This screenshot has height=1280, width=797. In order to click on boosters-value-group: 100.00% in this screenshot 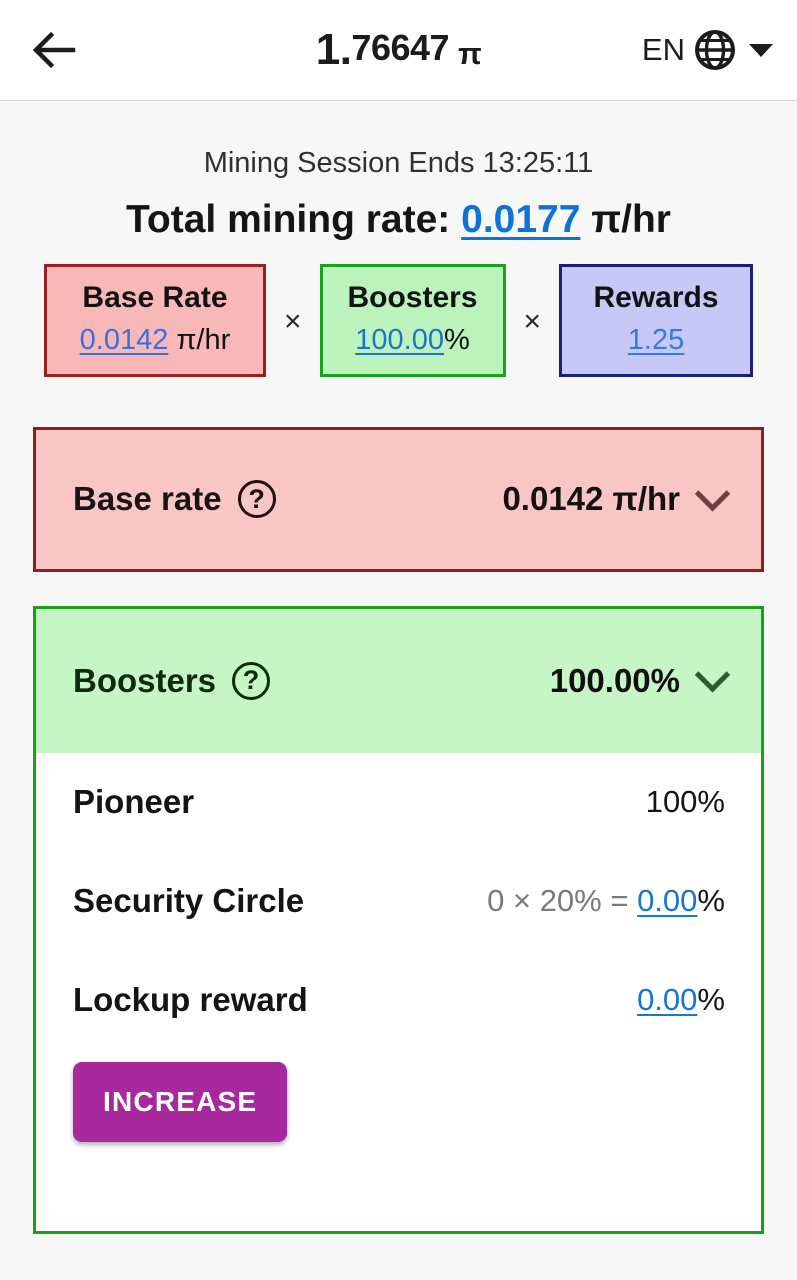, I will do `click(640, 678)`.